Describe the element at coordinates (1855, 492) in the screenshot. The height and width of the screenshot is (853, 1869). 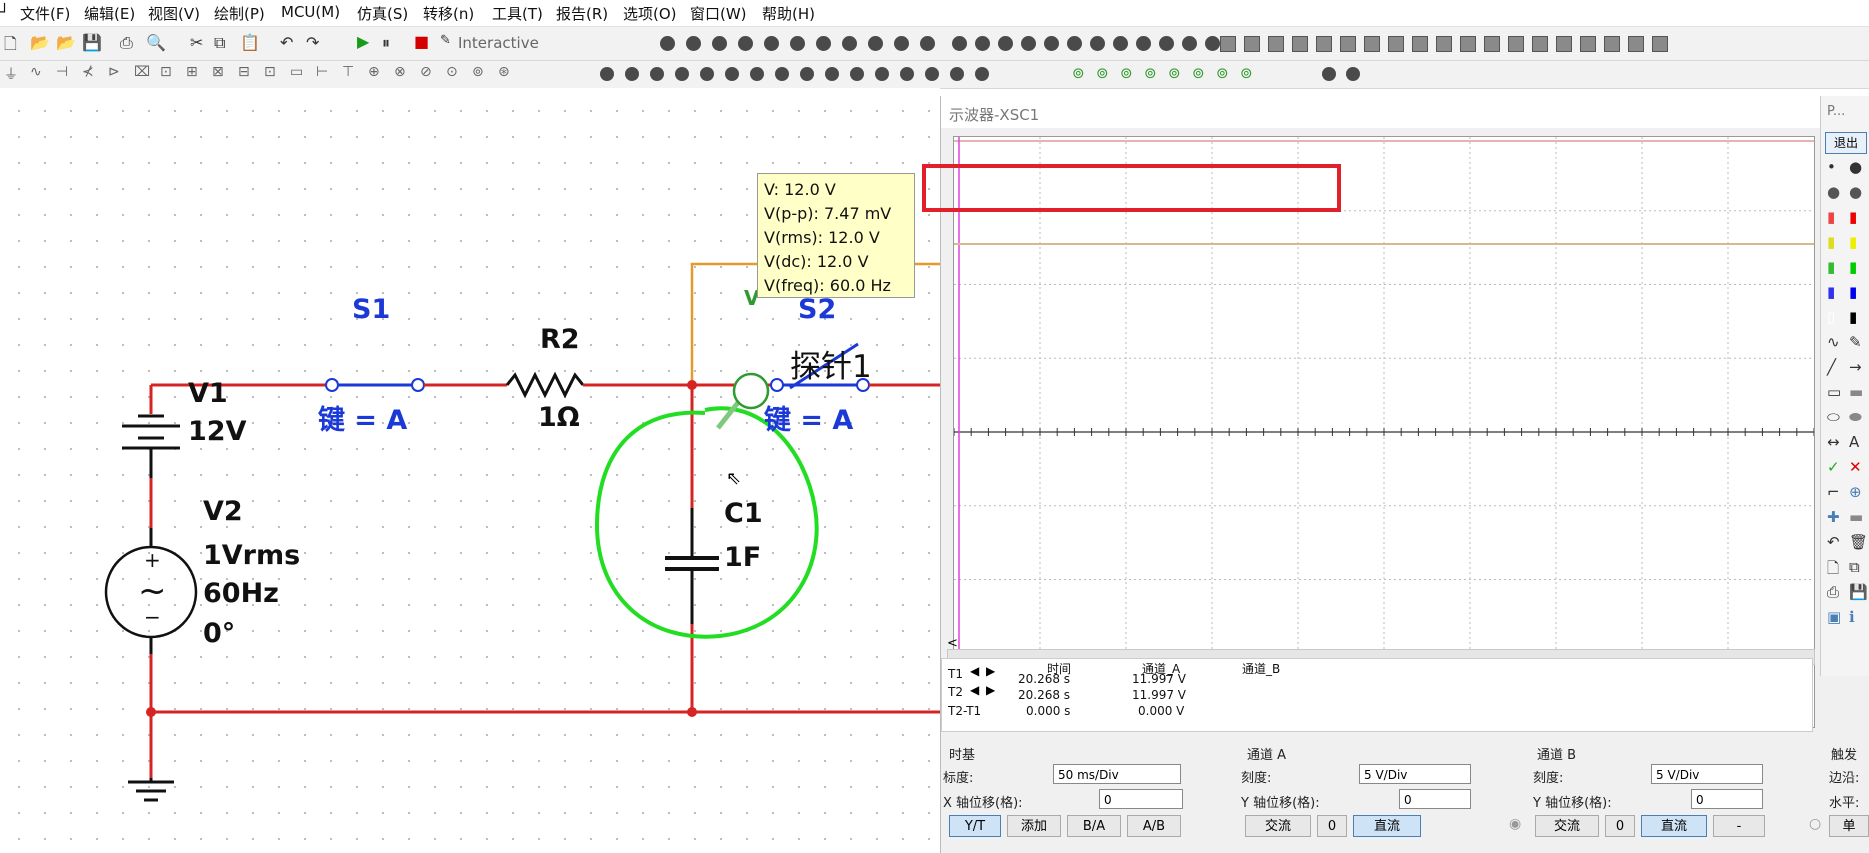
I see `palette-tool-icon: ⊕` at that location.